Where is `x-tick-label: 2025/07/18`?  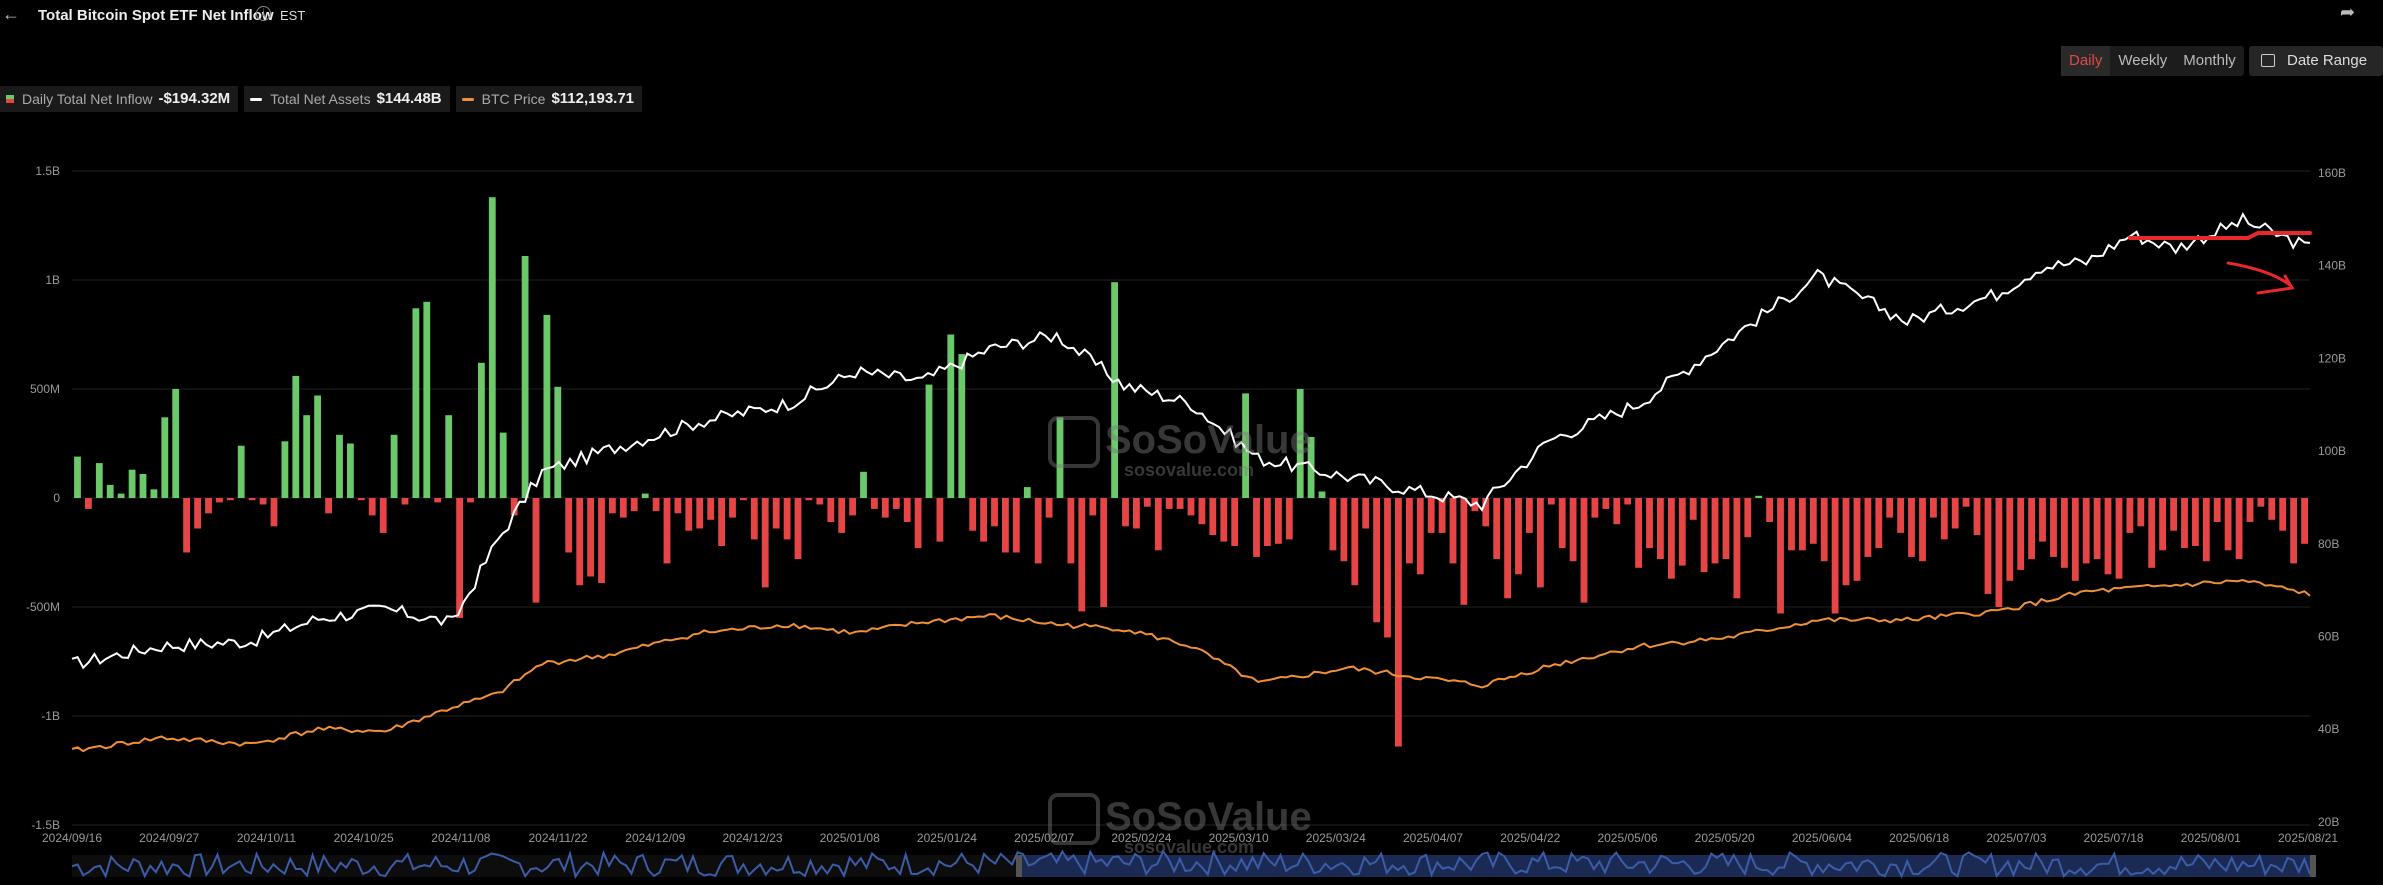 x-tick-label: 2025/07/18 is located at coordinates (2114, 838).